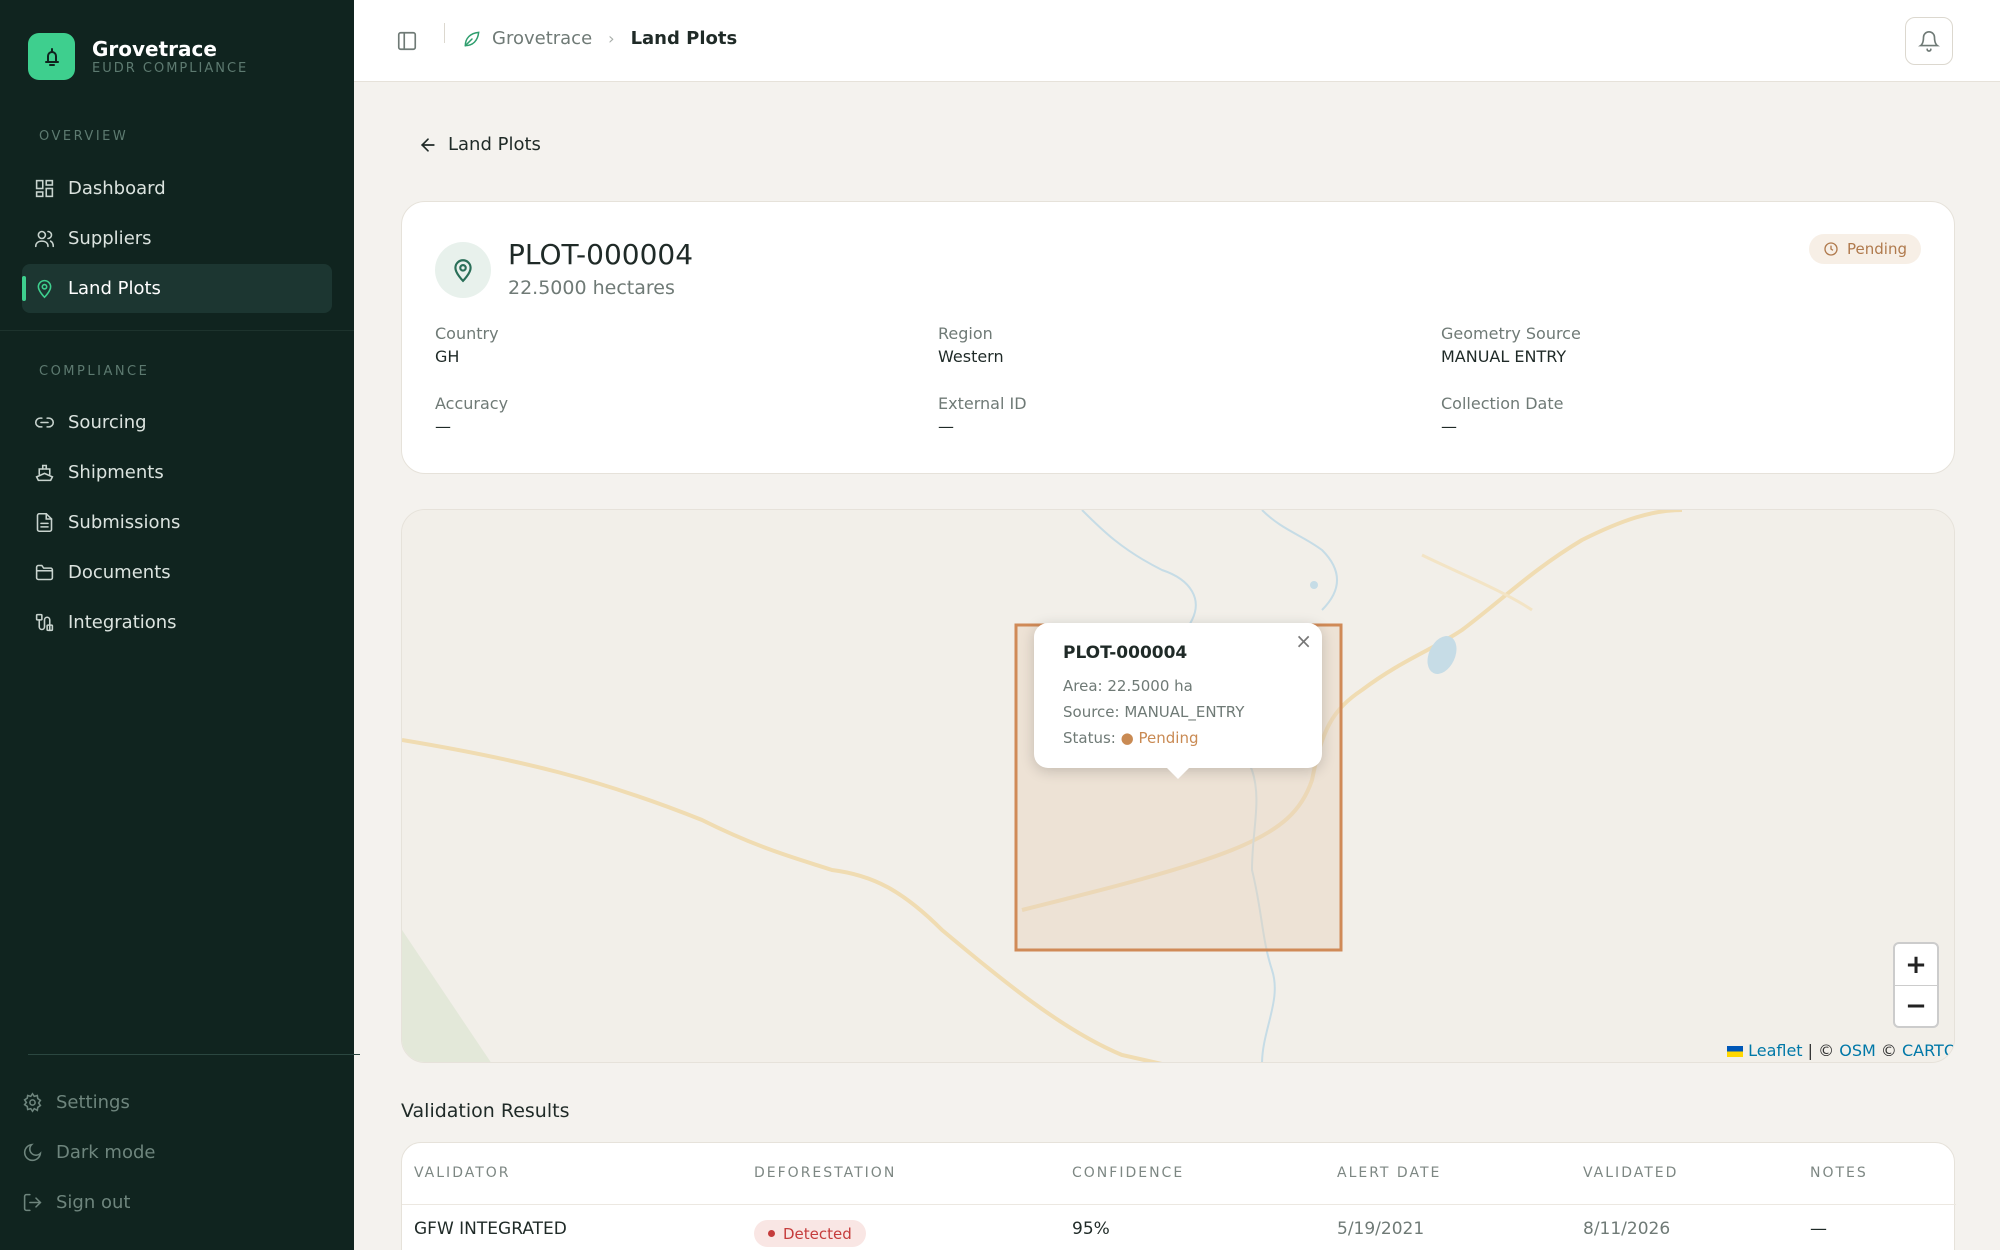 This screenshot has width=2000, height=1250. I want to click on popup-status-value: Pending, so click(1168, 738).